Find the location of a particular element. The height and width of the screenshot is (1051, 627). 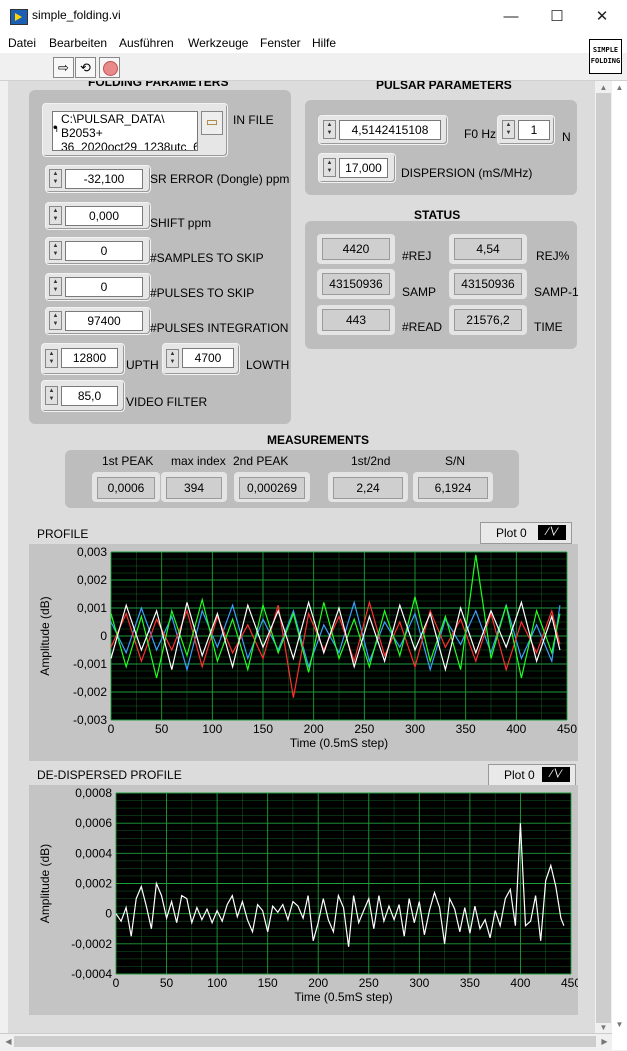

upth-spinner-icon: ▲ ▼ is located at coordinates (51, 358).